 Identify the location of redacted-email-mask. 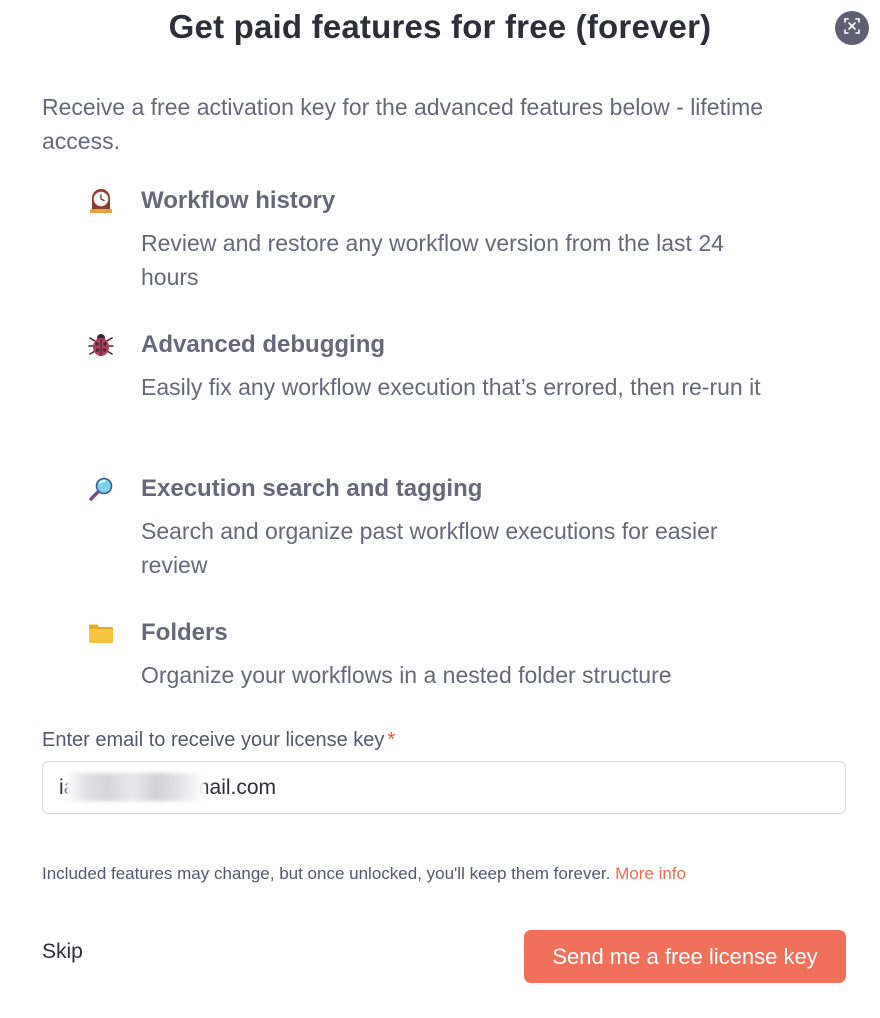
(135, 787).